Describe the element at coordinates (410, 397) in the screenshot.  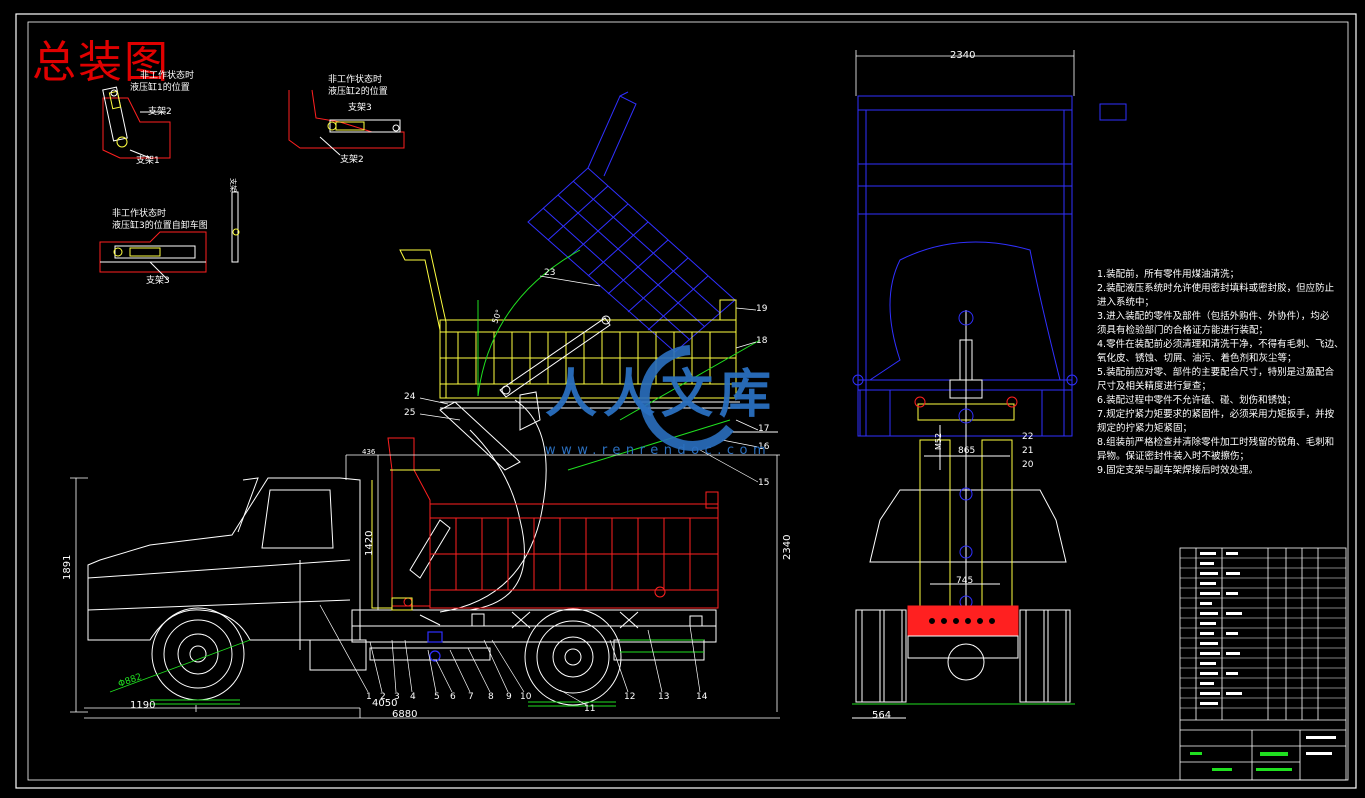
I see `balloon-24: 24` at that location.